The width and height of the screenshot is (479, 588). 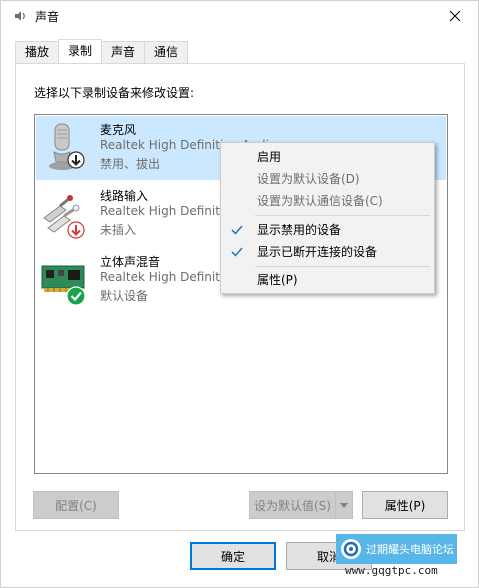 I want to click on instruction-label: 选择以下录制设备来修改设置:, so click(x=114, y=93).